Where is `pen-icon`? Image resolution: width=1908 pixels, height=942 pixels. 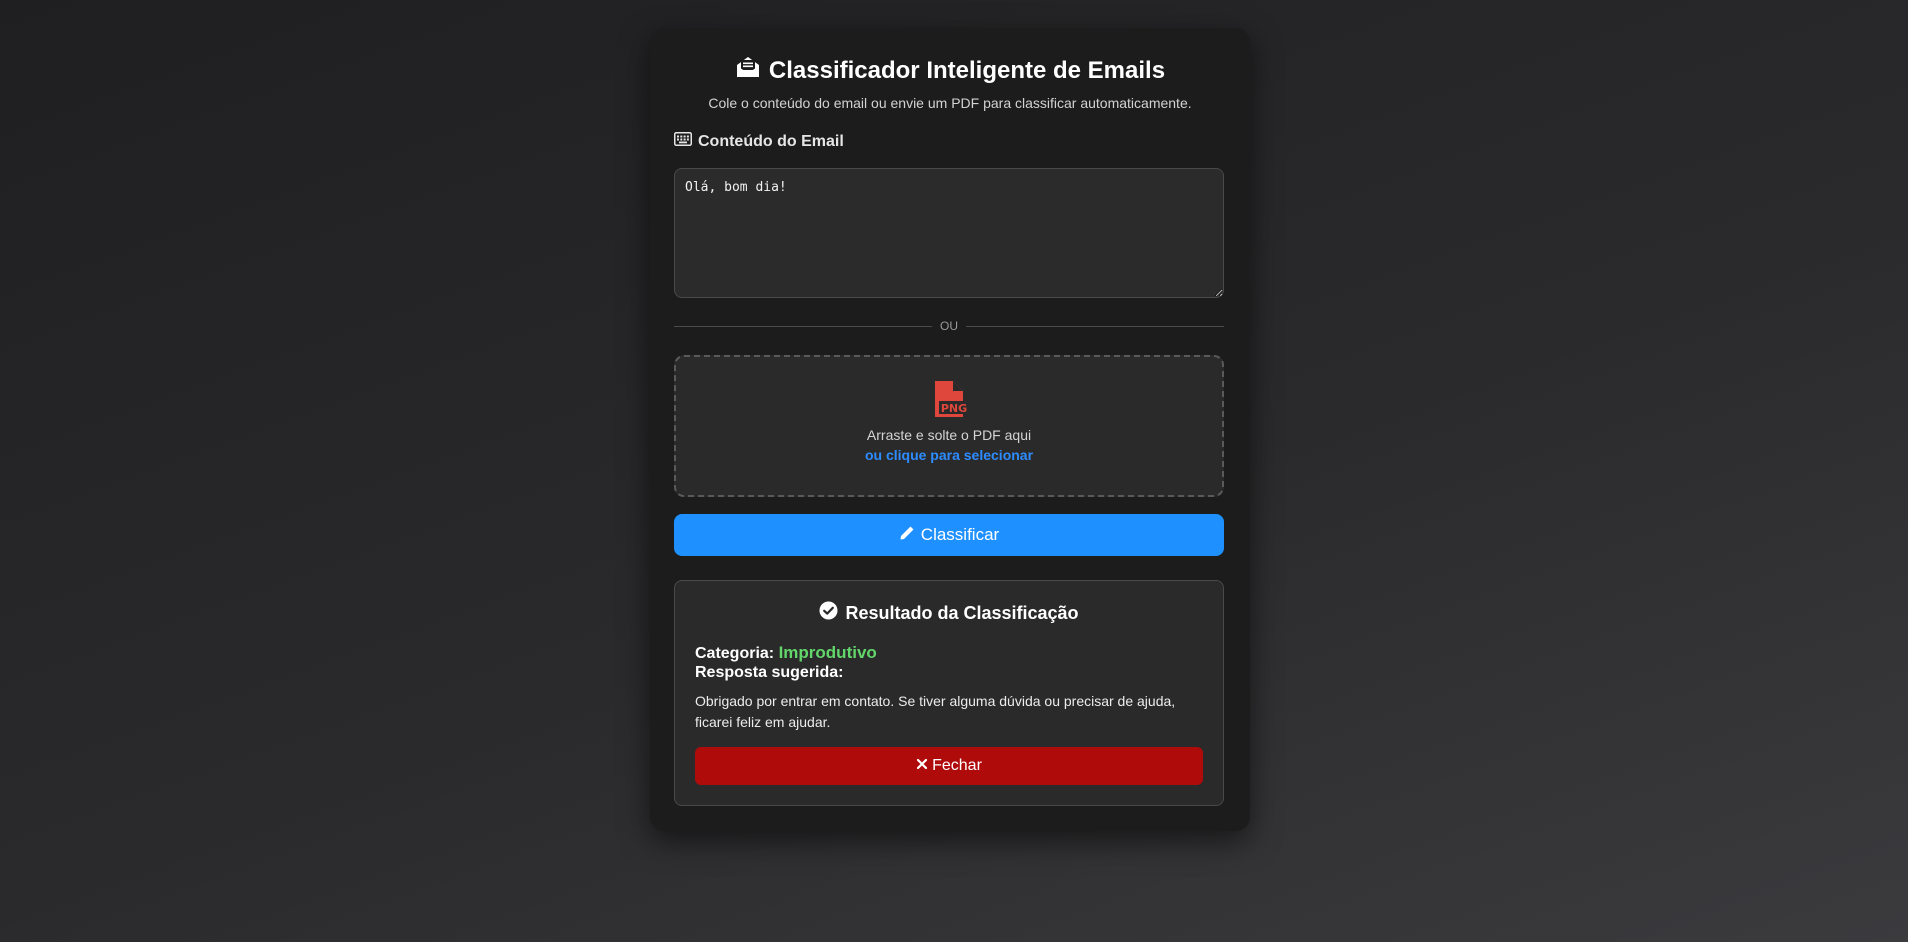
pen-icon is located at coordinates (907, 535).